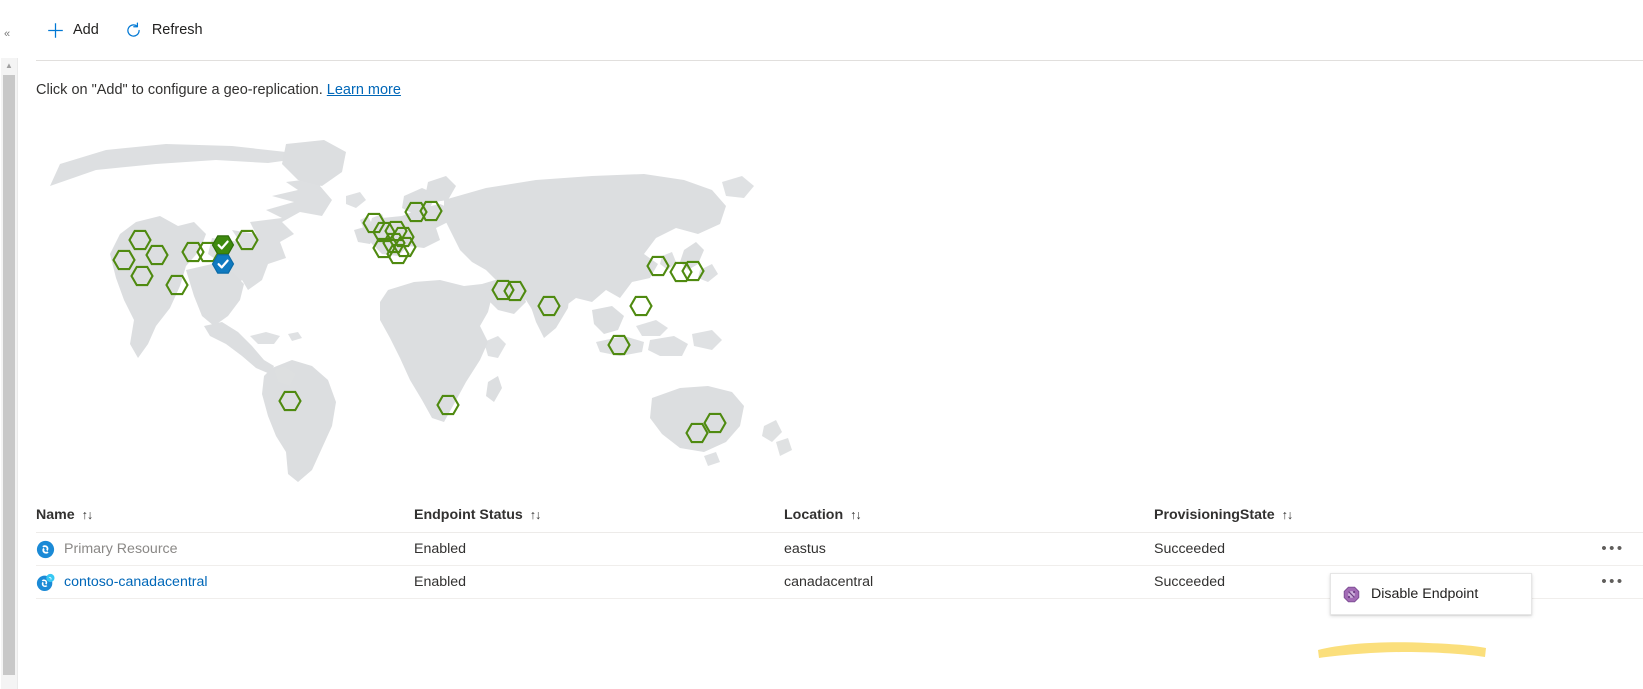  What do you see at coordinates (1214, 515) in the screenshot?
I see `column-header-provisioning-state-label: ProvisioningState` at bounding box center [1214, 515].